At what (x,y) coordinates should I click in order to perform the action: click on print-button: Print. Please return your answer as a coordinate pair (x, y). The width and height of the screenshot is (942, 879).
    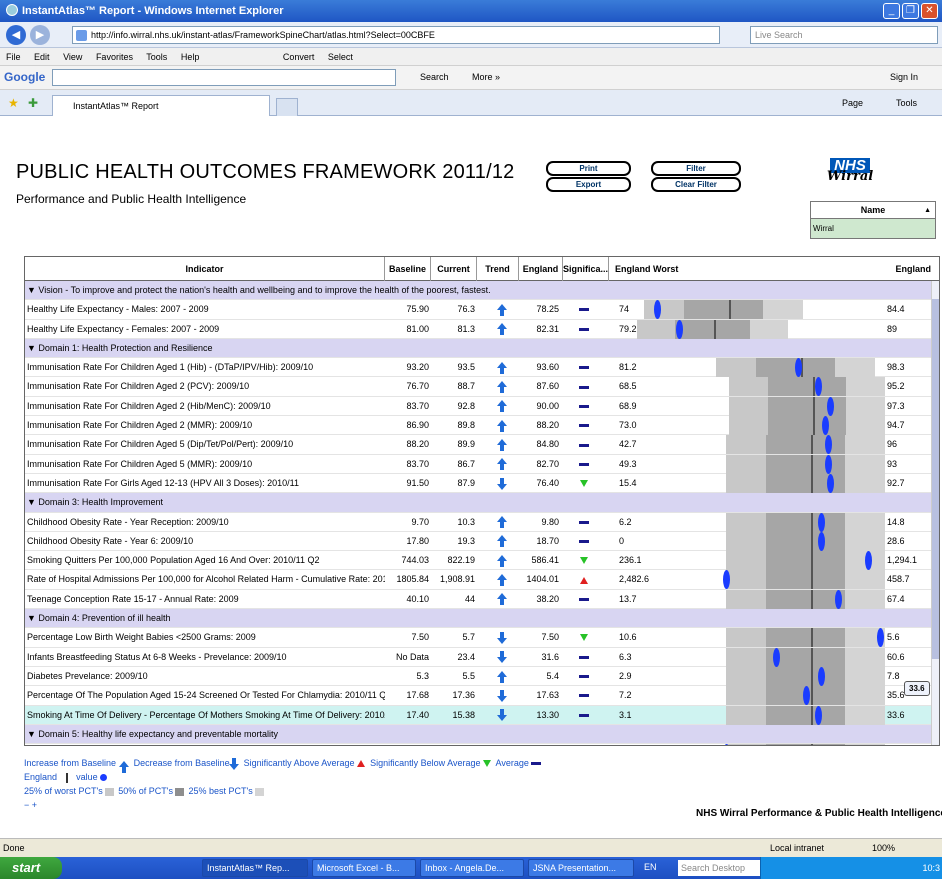
    Looking at the image, I should click on (588, 168).